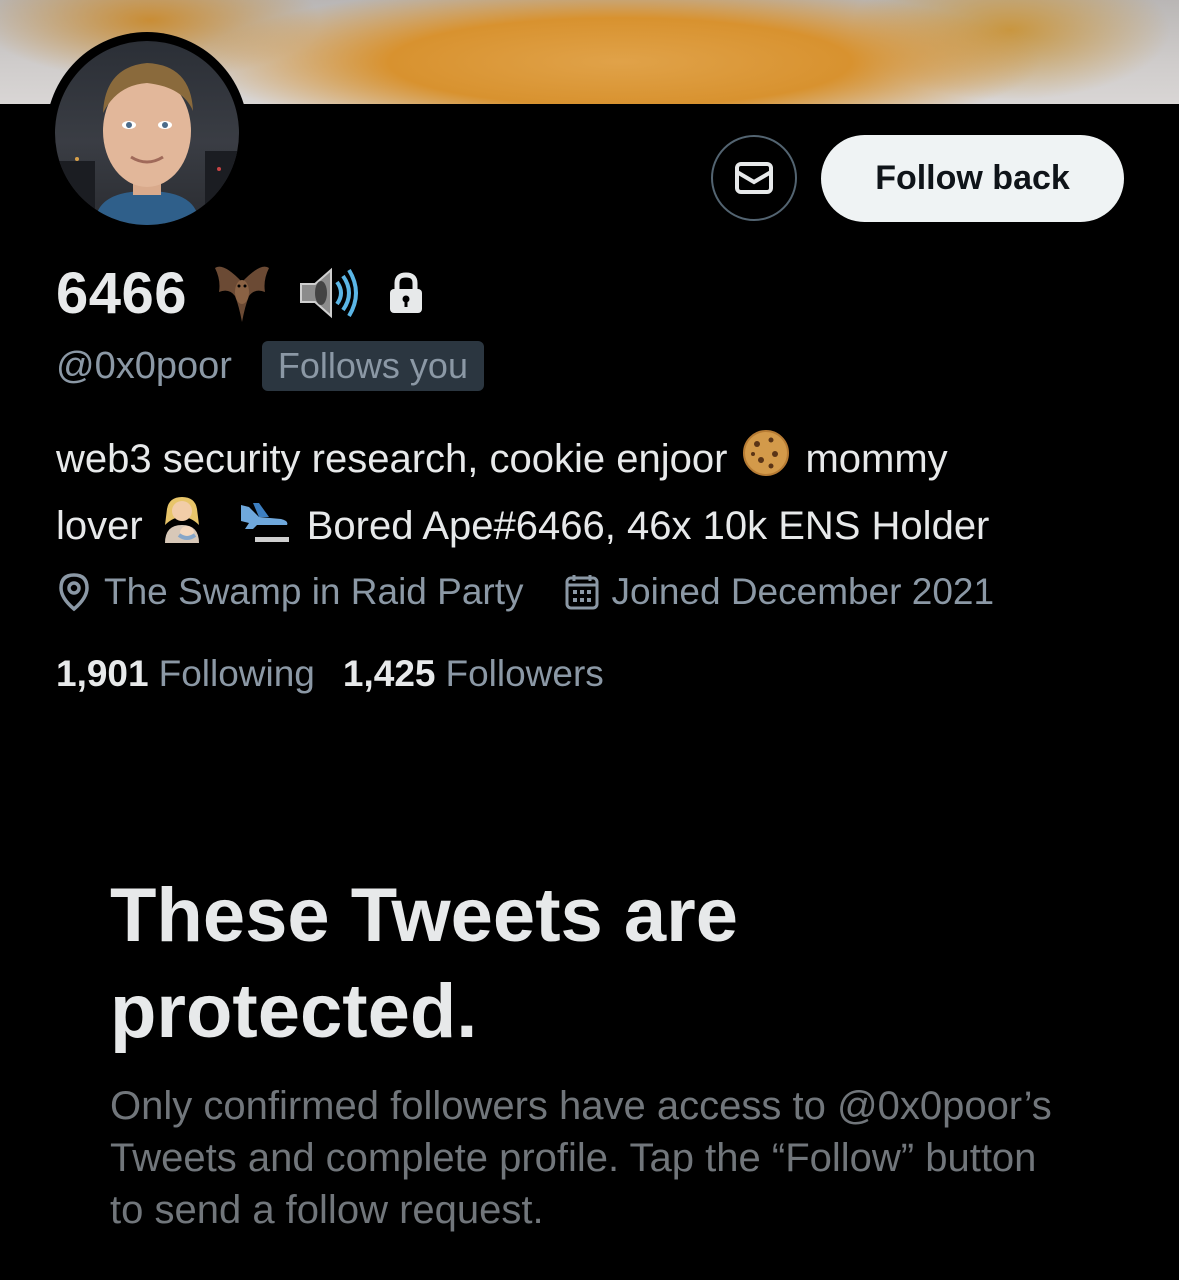 This screenshot has height=1280, width=1179. I want to click on calendar-icon, so click(582, 592).